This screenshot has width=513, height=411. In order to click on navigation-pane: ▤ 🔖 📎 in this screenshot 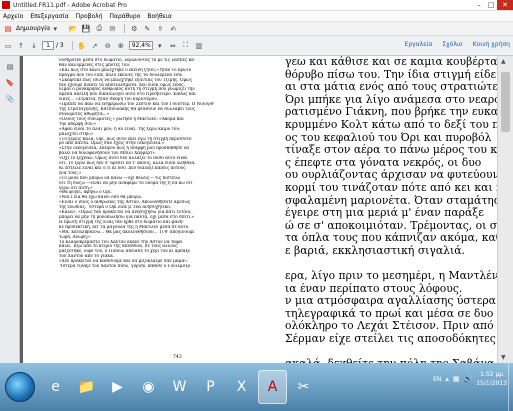, I will do `click(10, 209)`.